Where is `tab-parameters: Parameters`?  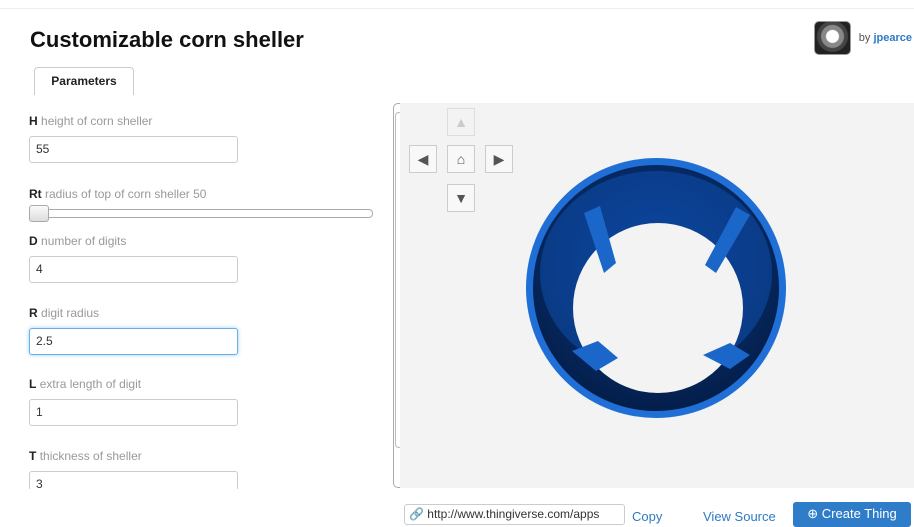
tab-parameters: Parameters is located at coordinates (84, 81).